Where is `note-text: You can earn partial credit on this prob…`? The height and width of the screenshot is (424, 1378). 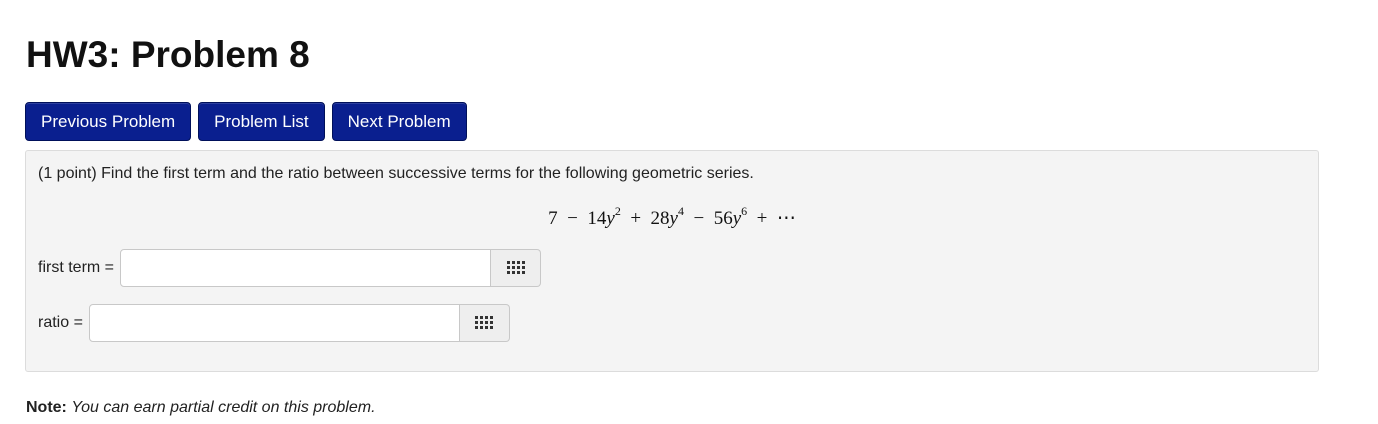
note-text: You can earn partial credit on this prob… is located at coordinates (223, 407).